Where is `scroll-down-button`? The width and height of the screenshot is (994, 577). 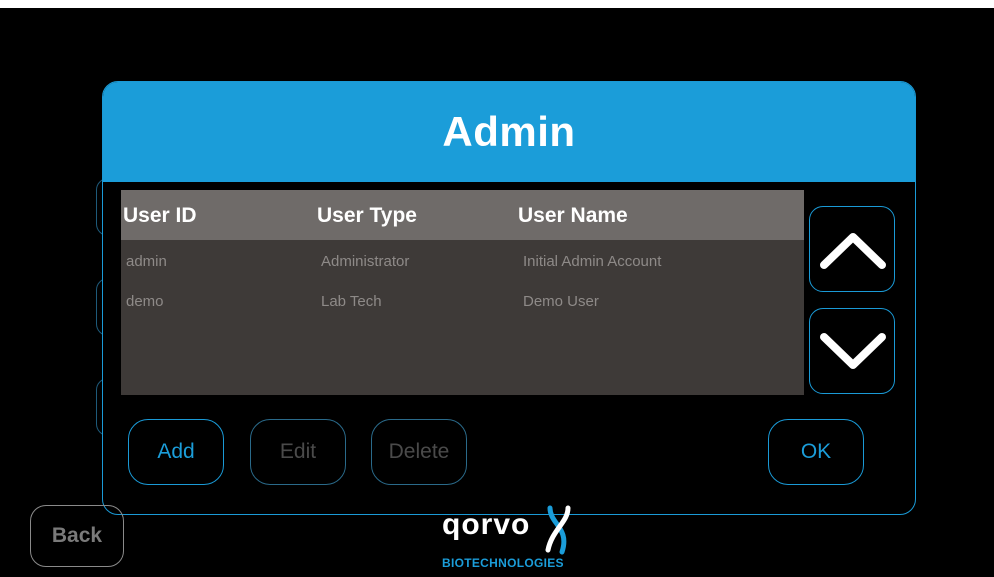
scroll-down-button is located at coordinates (852, 351).